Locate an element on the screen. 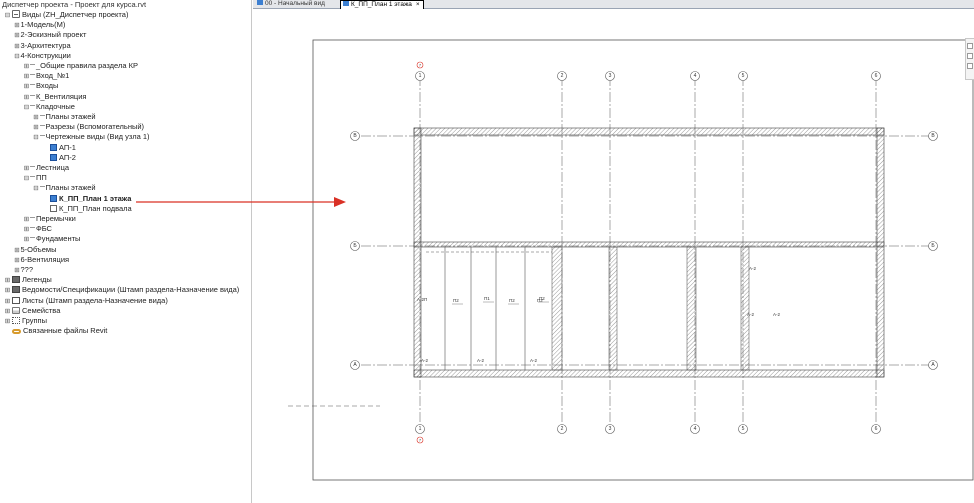 This screenshot has width=974, height=503. partitions is located at coordinates (489, 308).